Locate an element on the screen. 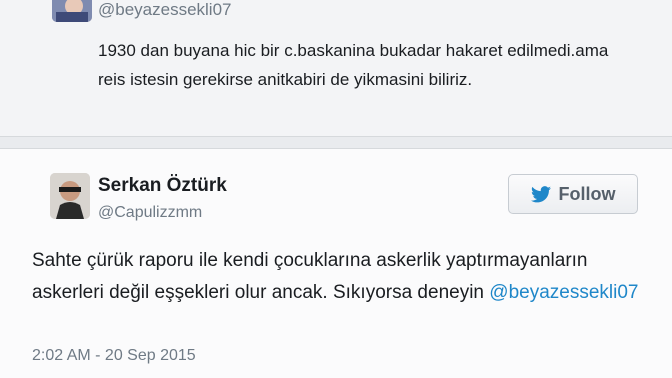 This screenshot has height=378, width=672. tweet-timestamp: 2:02 AM - 20 Sep 2015 is located at coordinates (114, 356).